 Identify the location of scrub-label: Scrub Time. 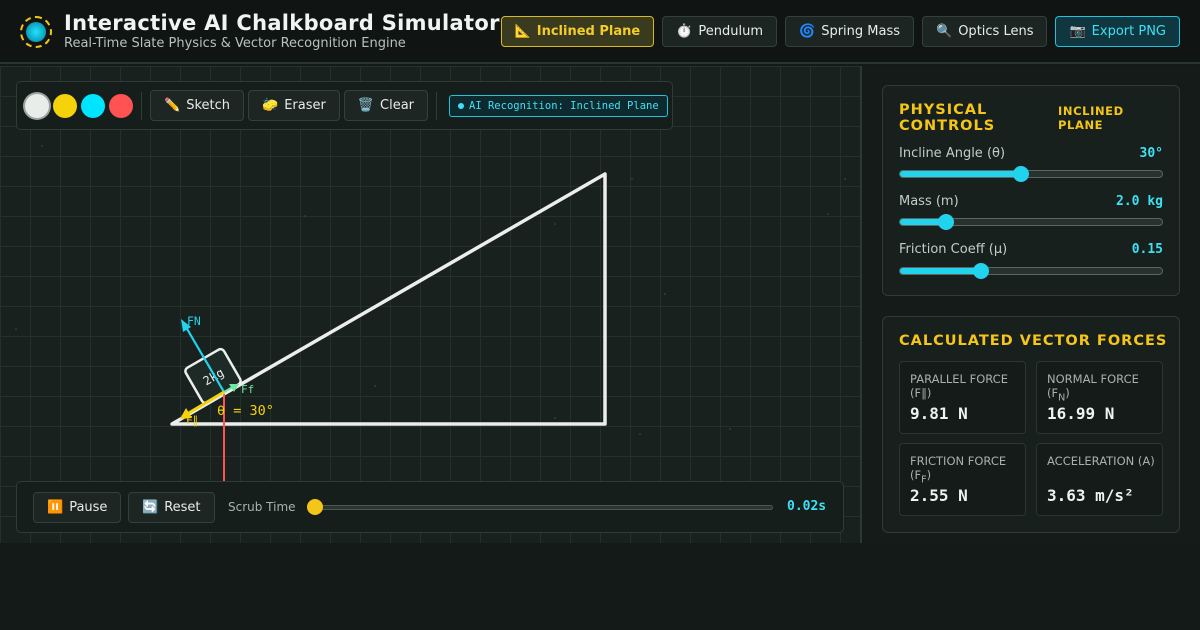
(262, 507).